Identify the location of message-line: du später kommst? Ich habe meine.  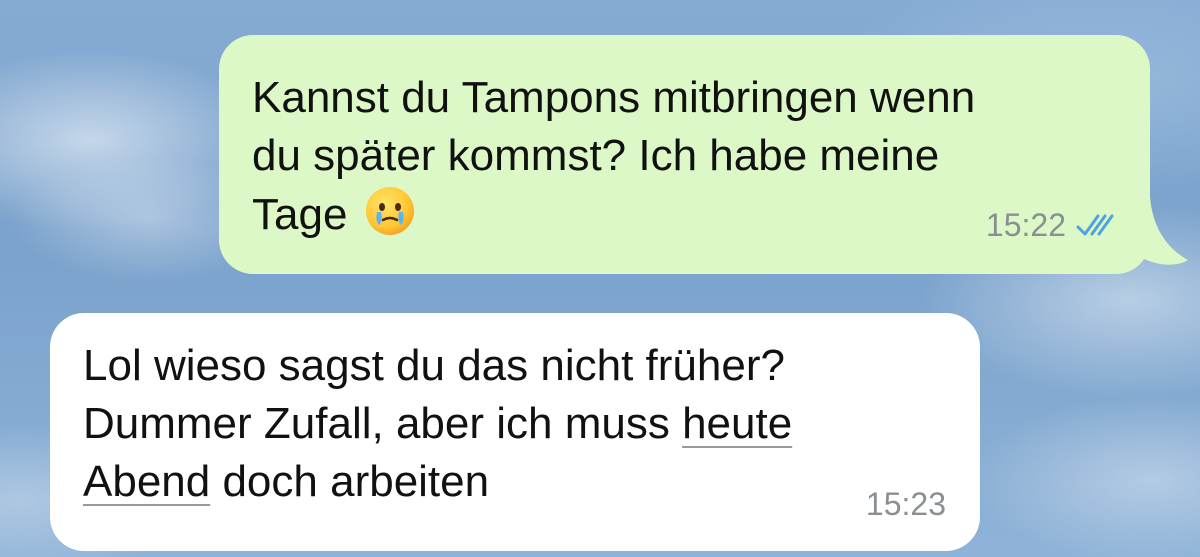
(596, 155).